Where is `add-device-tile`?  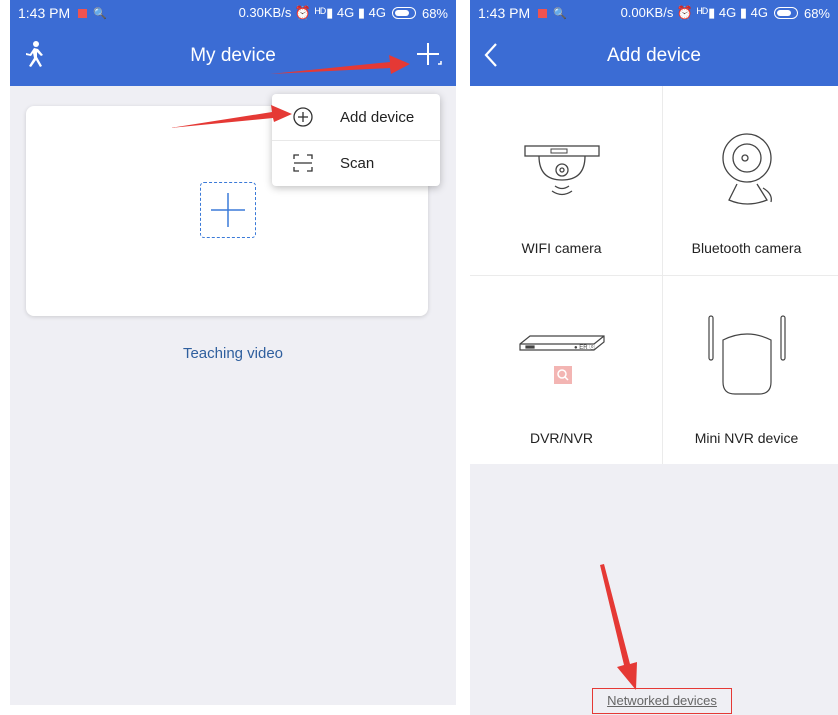 add-device-tile is located at coordinates (228, 210).